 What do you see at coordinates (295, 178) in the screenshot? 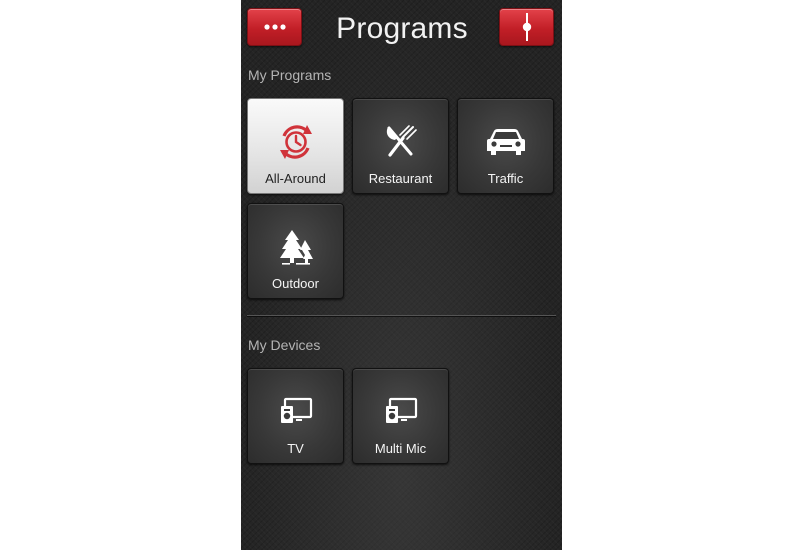
I see `tile-label: All-Around` at bounding box center [295, 178].